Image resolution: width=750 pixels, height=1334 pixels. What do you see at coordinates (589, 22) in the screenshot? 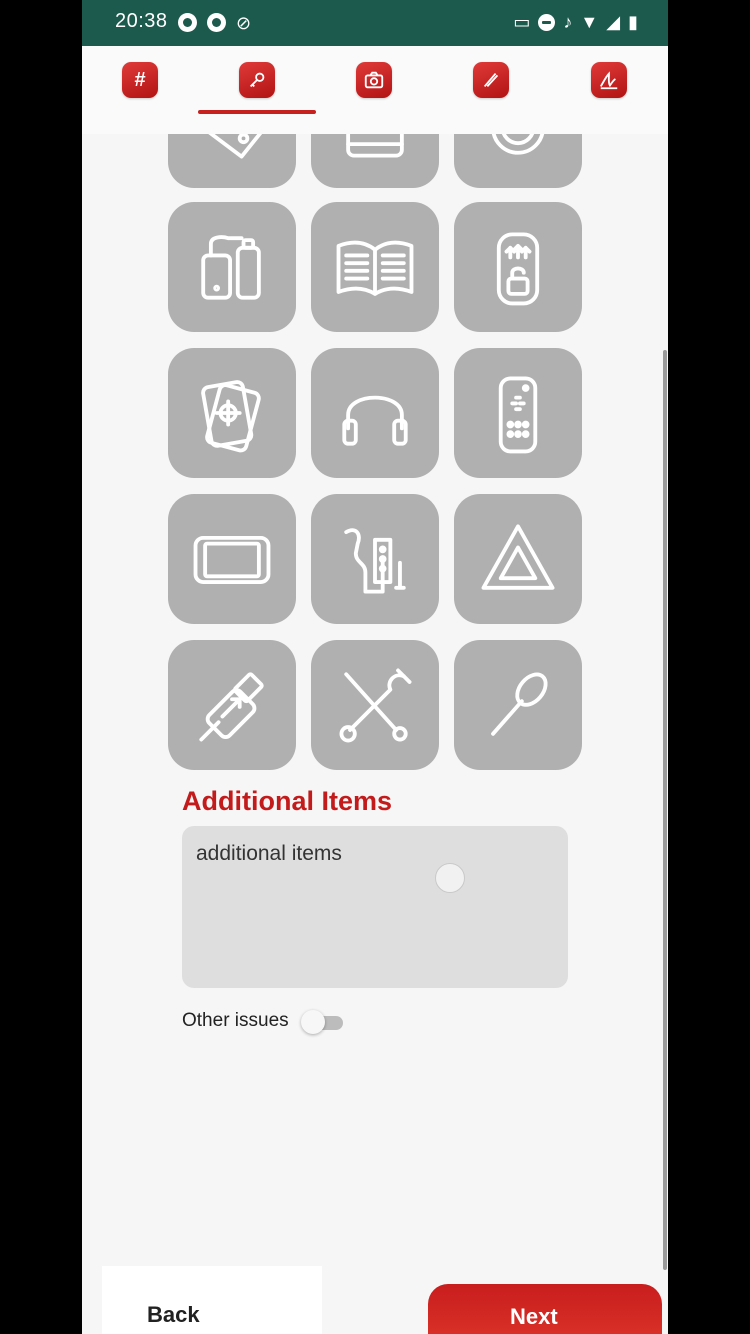
I see `wifi-icon: ▼` at bounding box center [589, 22].